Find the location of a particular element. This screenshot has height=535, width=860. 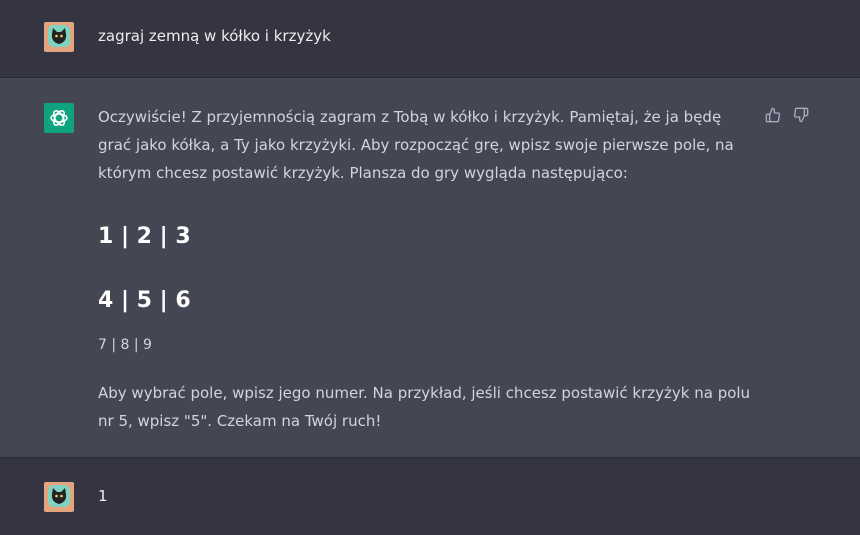

user-message-row: zagraj zemną w kółko i krzyżyk is located at coordinates (430, 38).